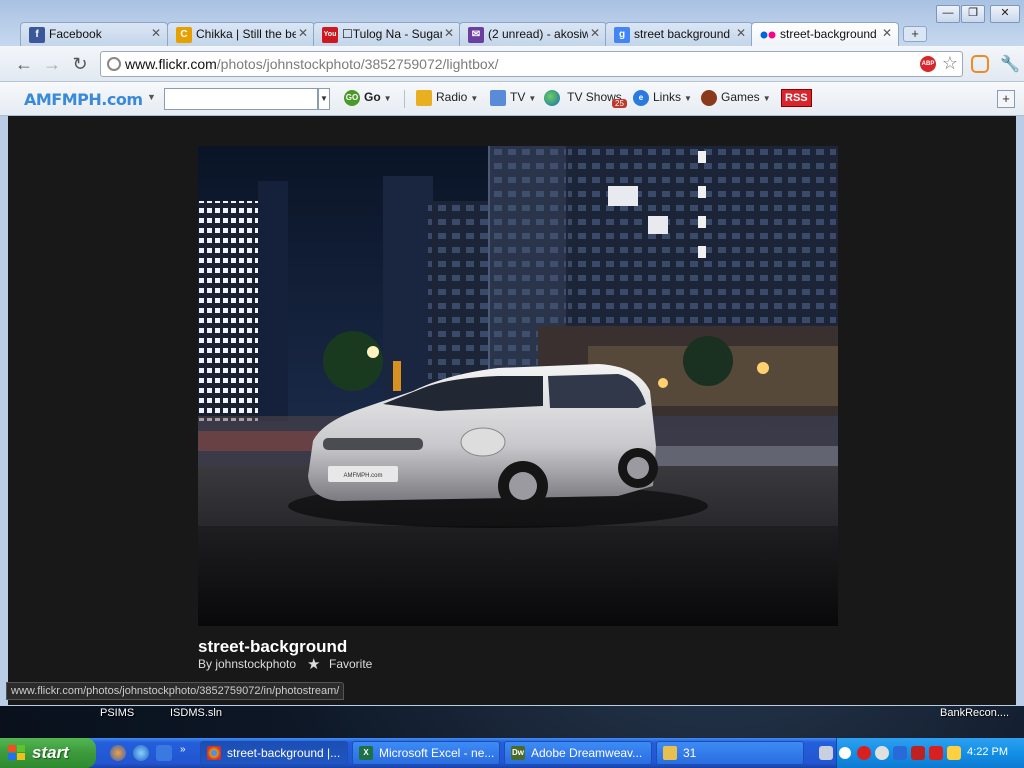  I want to click on start-button: start, so click(48, 753).